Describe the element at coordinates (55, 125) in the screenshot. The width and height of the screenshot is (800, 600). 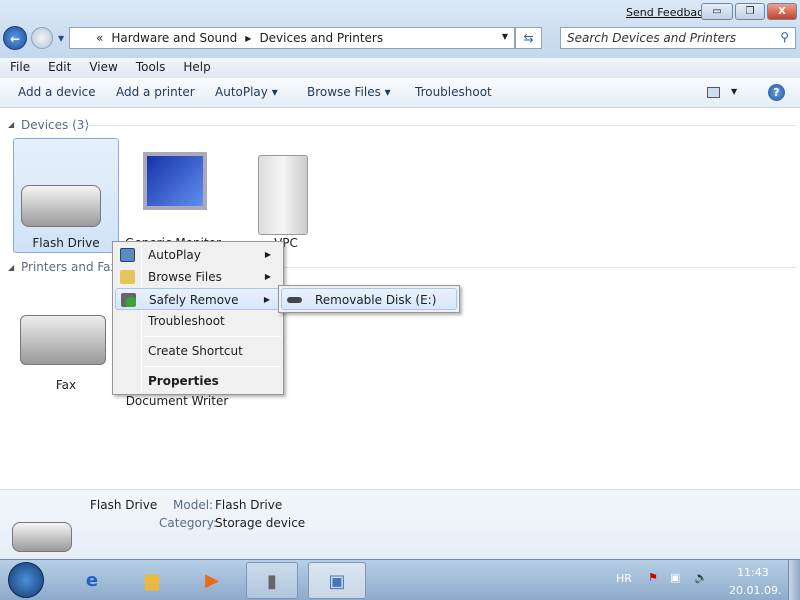
I see `group-header-devices: Devices (3)` at that location.